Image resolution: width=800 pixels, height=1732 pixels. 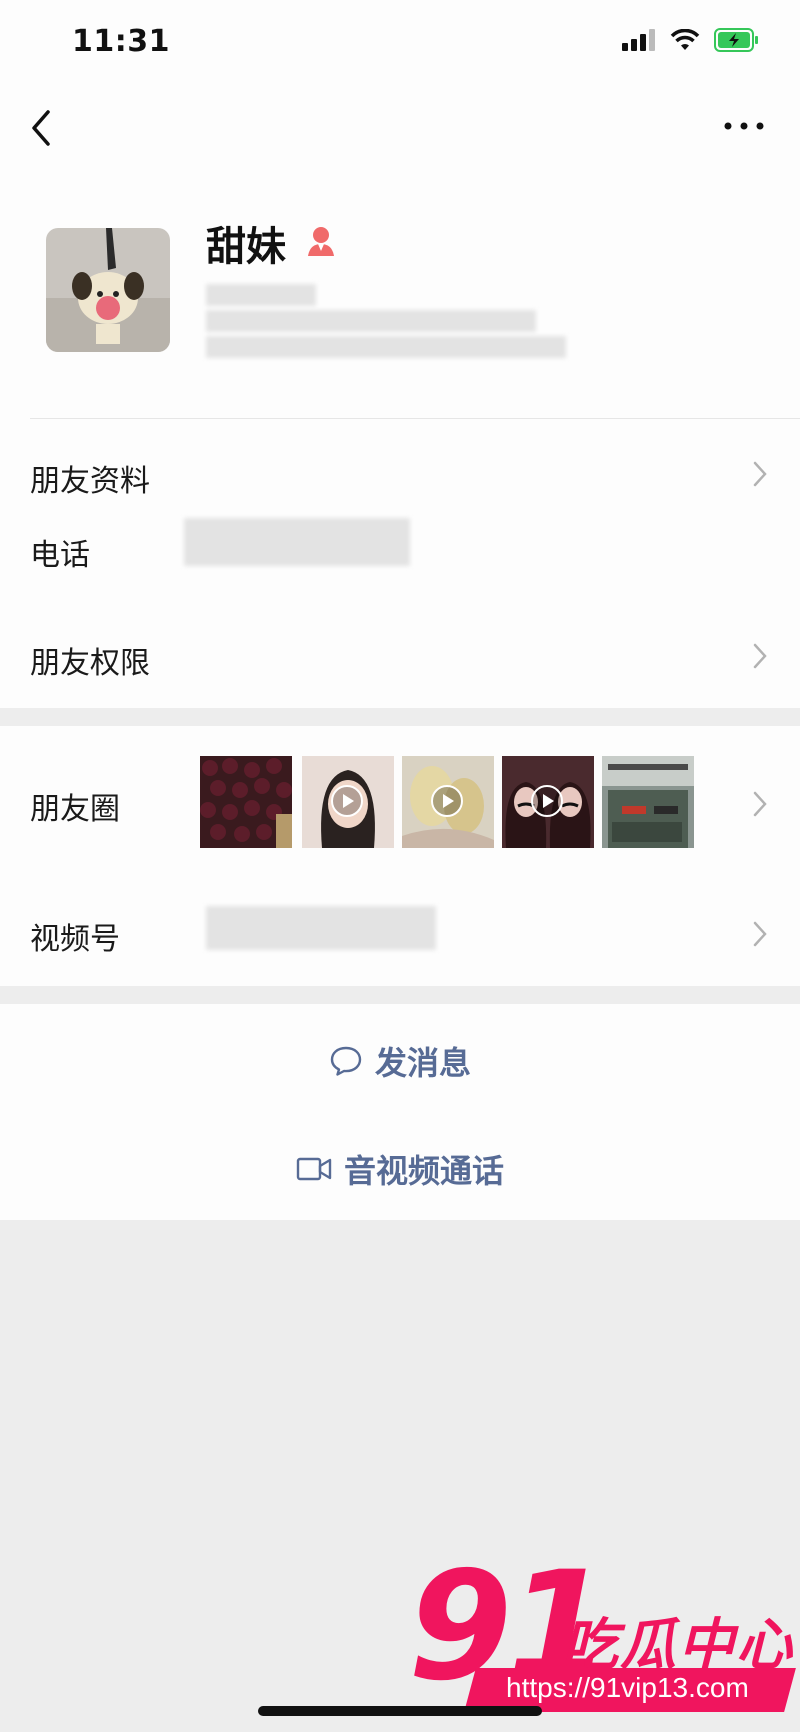 I want to click on redacted-region, so click(x=386, y=347).